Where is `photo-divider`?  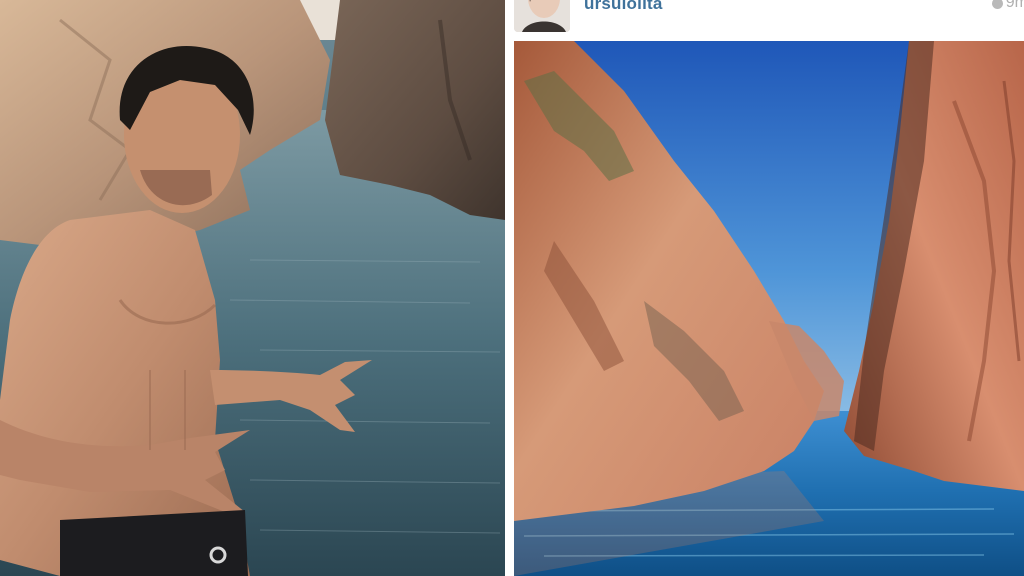
photo-divider is located at coordinates (509, 288).